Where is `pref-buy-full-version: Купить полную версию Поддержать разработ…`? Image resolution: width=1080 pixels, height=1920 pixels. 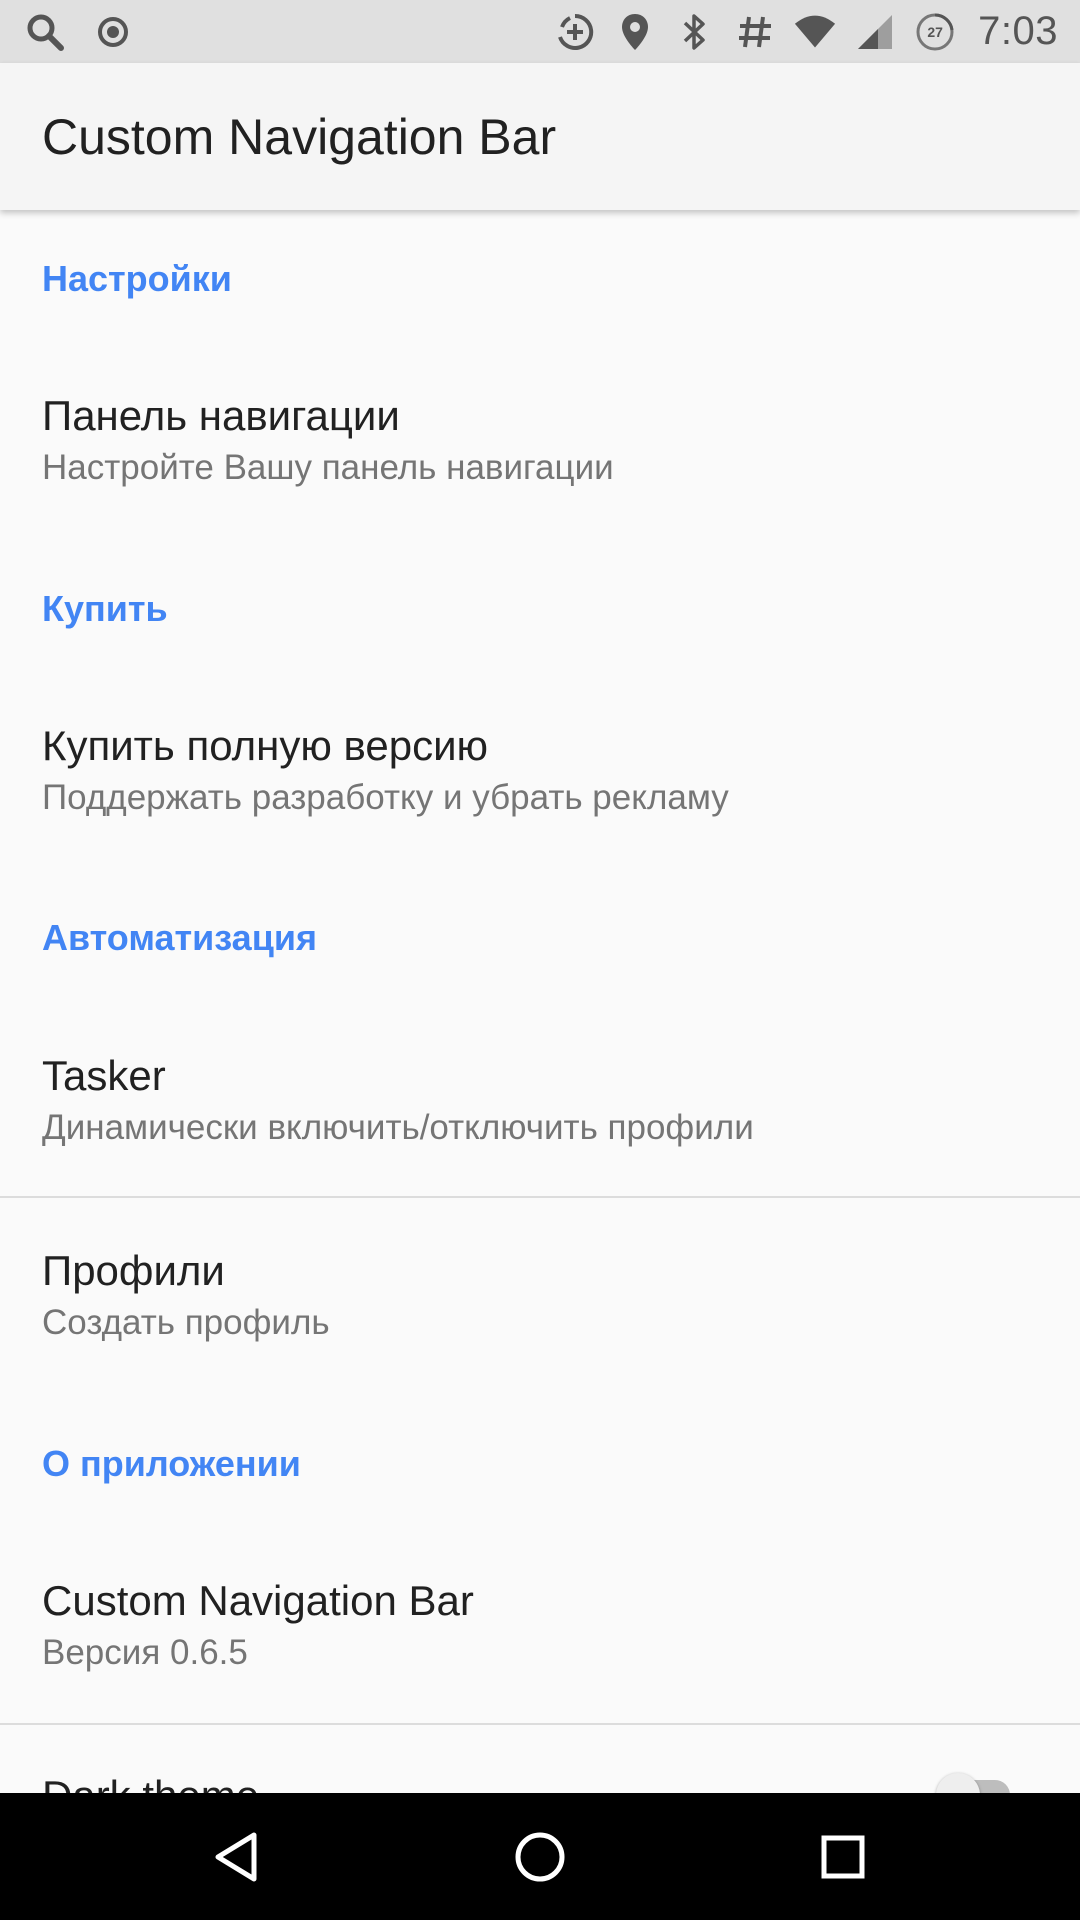
pref-buy-full-version: Купить полную версию Поддержать разработ… is located at coordinates (540, 772).